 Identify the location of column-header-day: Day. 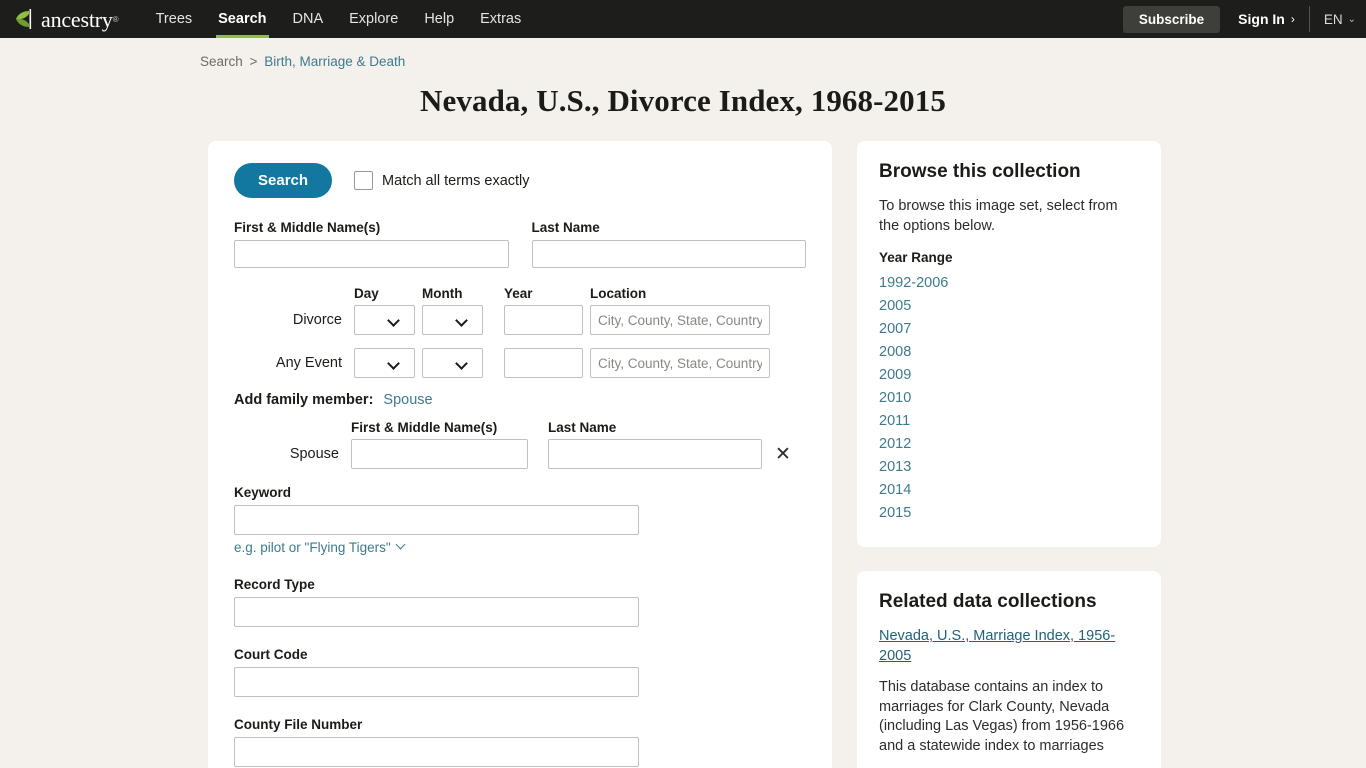
(366, 293).